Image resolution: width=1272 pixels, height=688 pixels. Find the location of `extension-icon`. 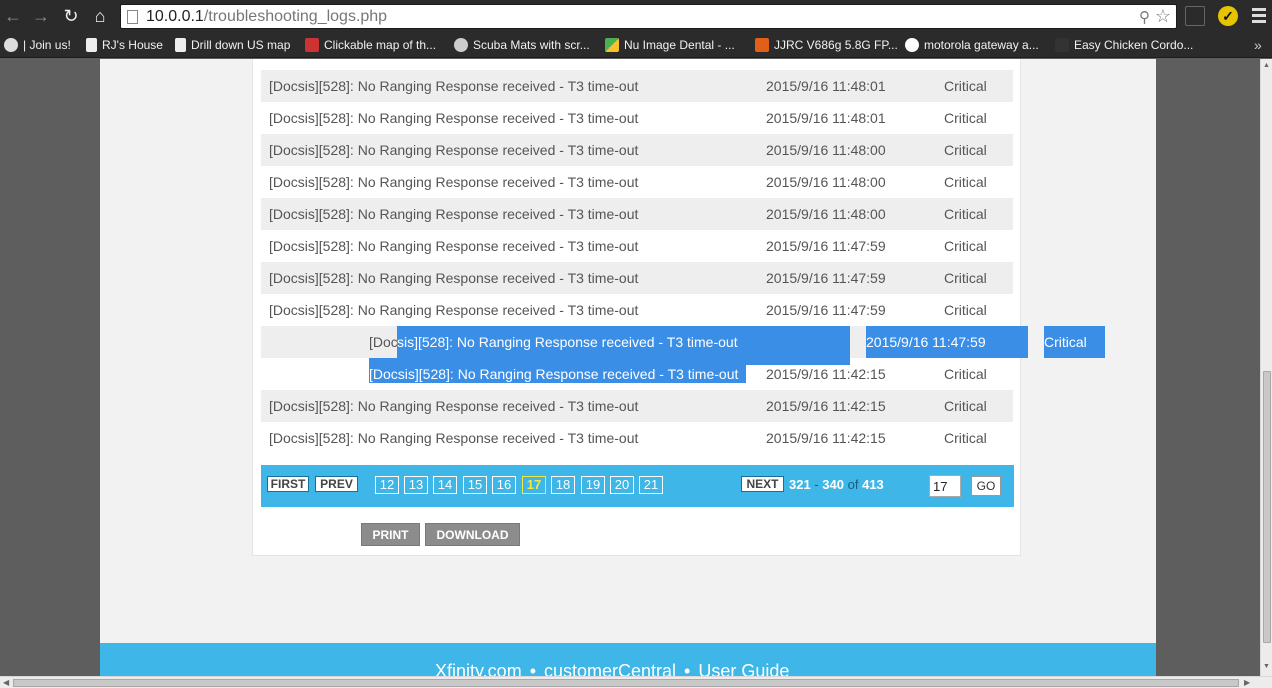

extension-icon is located at coordinates (1195, 16).